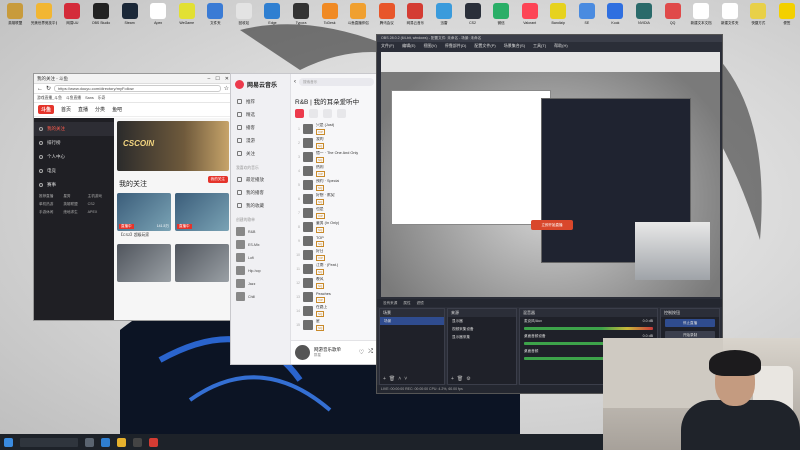 Image resolution: width=800 pixels, height=450 pixels. I want to click on stream-card: 直播中, so click(202, 212).